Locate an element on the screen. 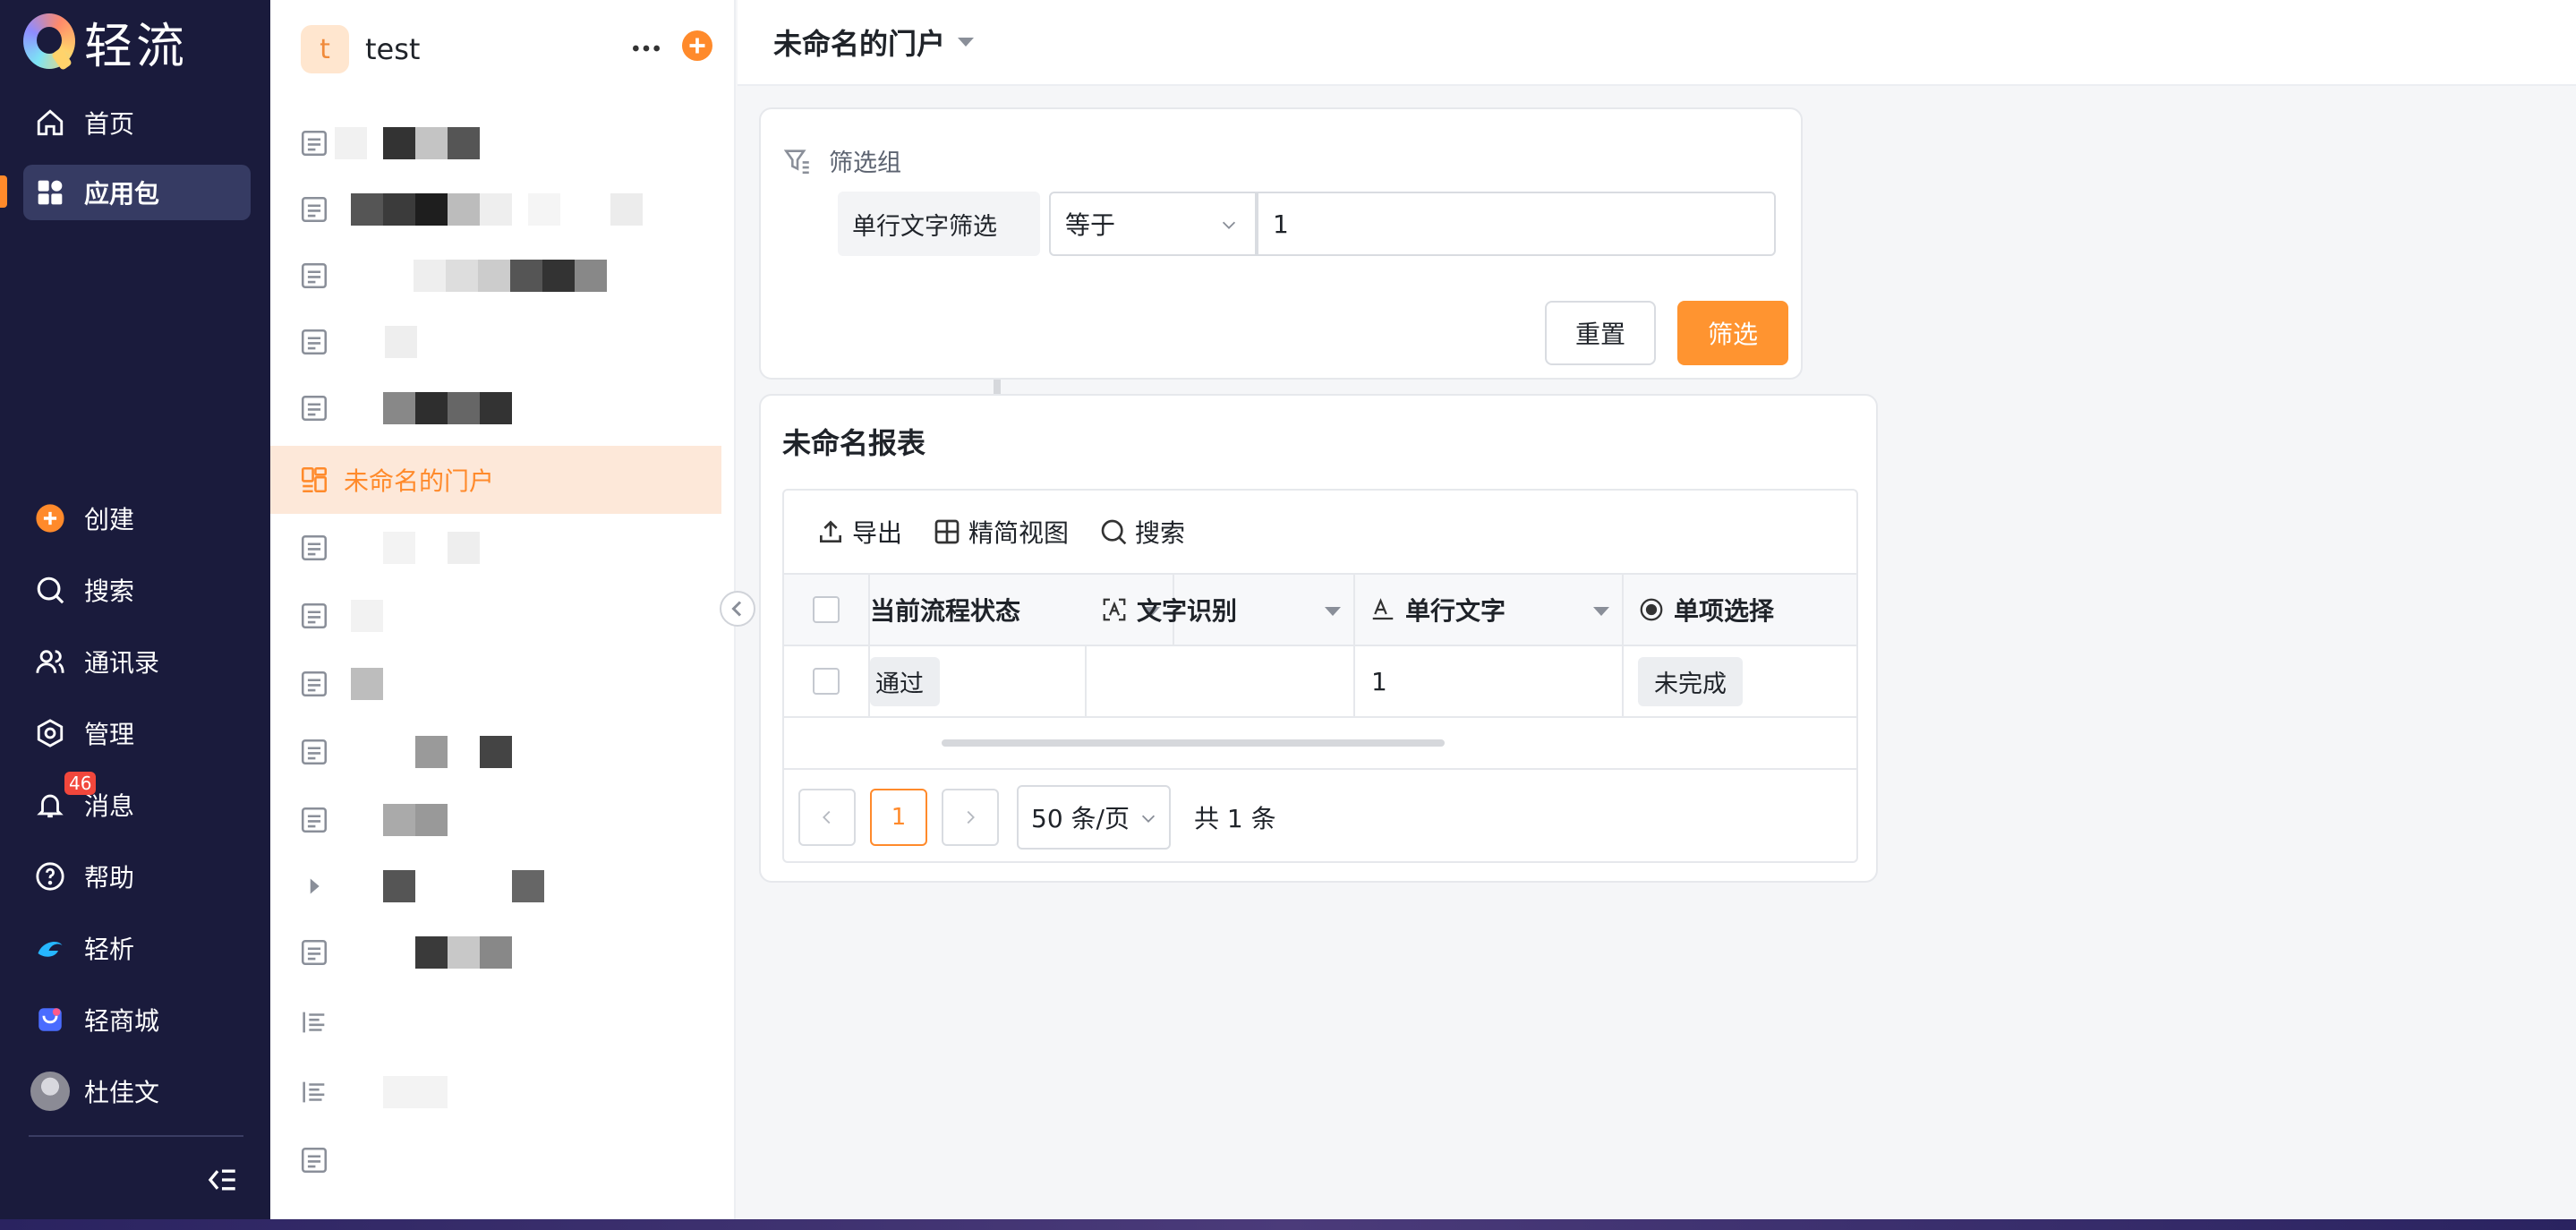 The image size is (2576, 1230). filter-operator-value: 等于 is located at coordinates (1090, 225).